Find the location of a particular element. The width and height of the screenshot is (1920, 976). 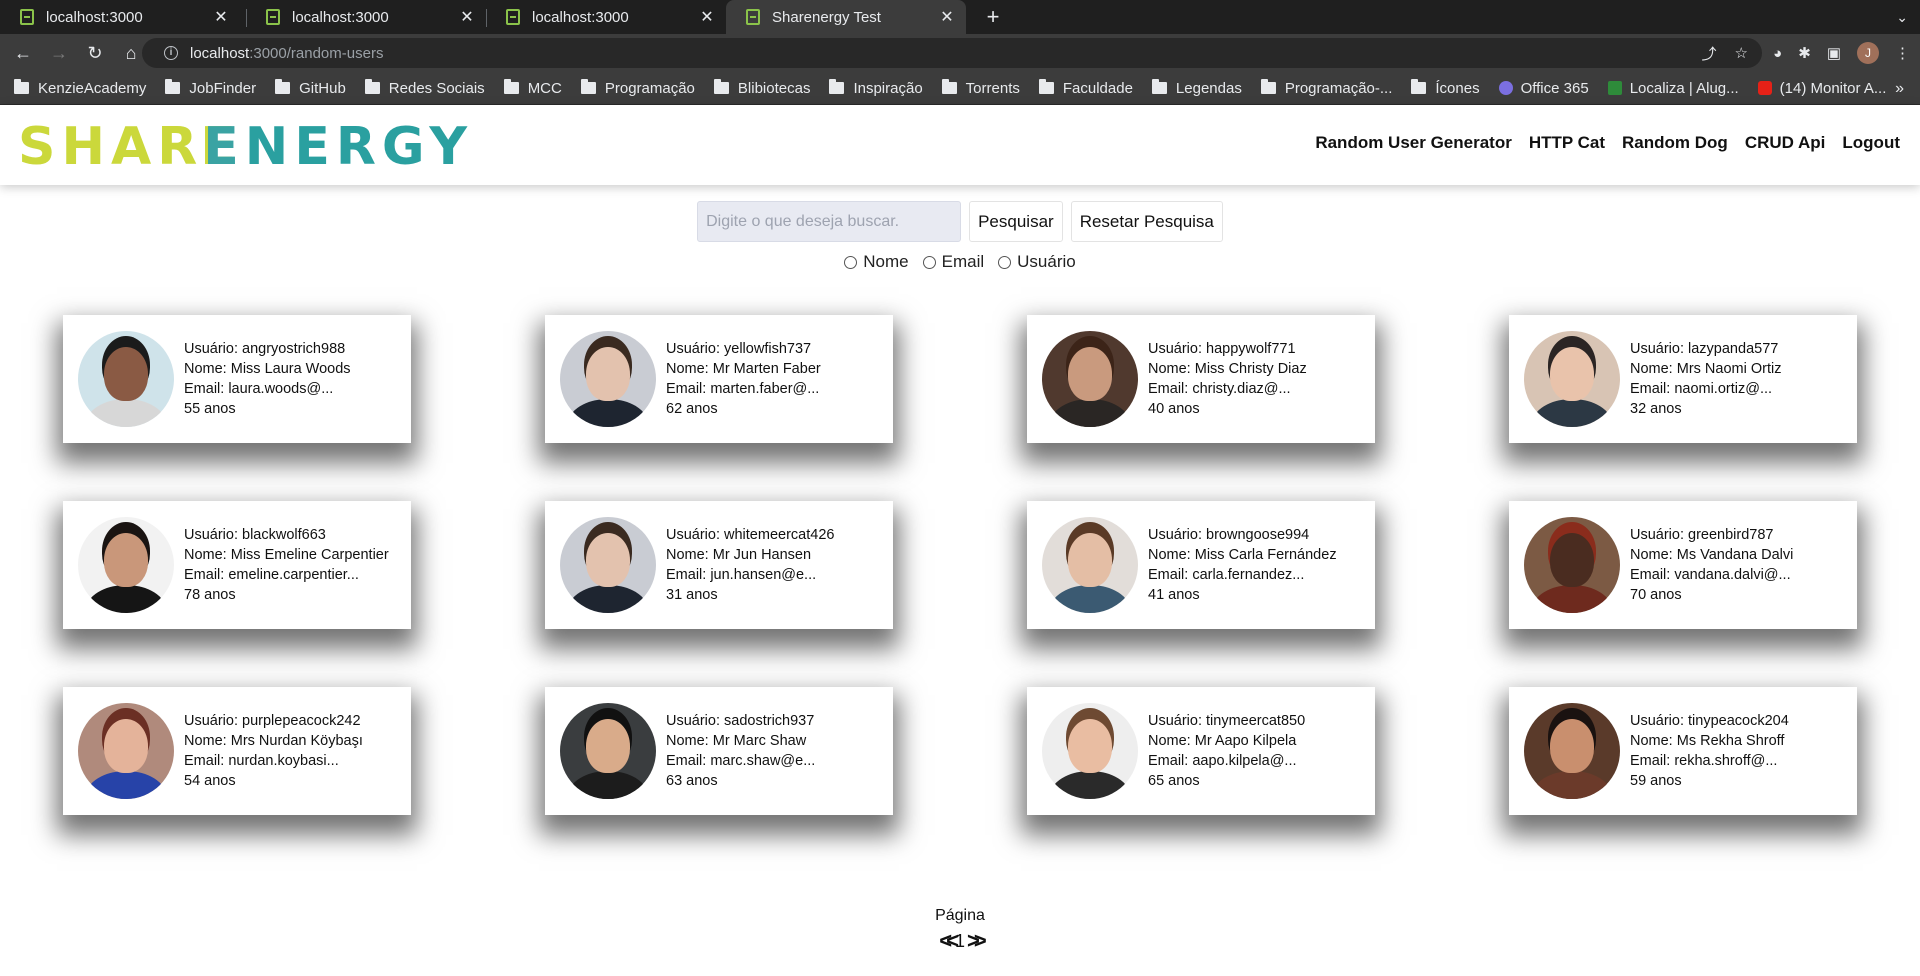

bookmark-label: Torrents is located at coordinates (992, 88).